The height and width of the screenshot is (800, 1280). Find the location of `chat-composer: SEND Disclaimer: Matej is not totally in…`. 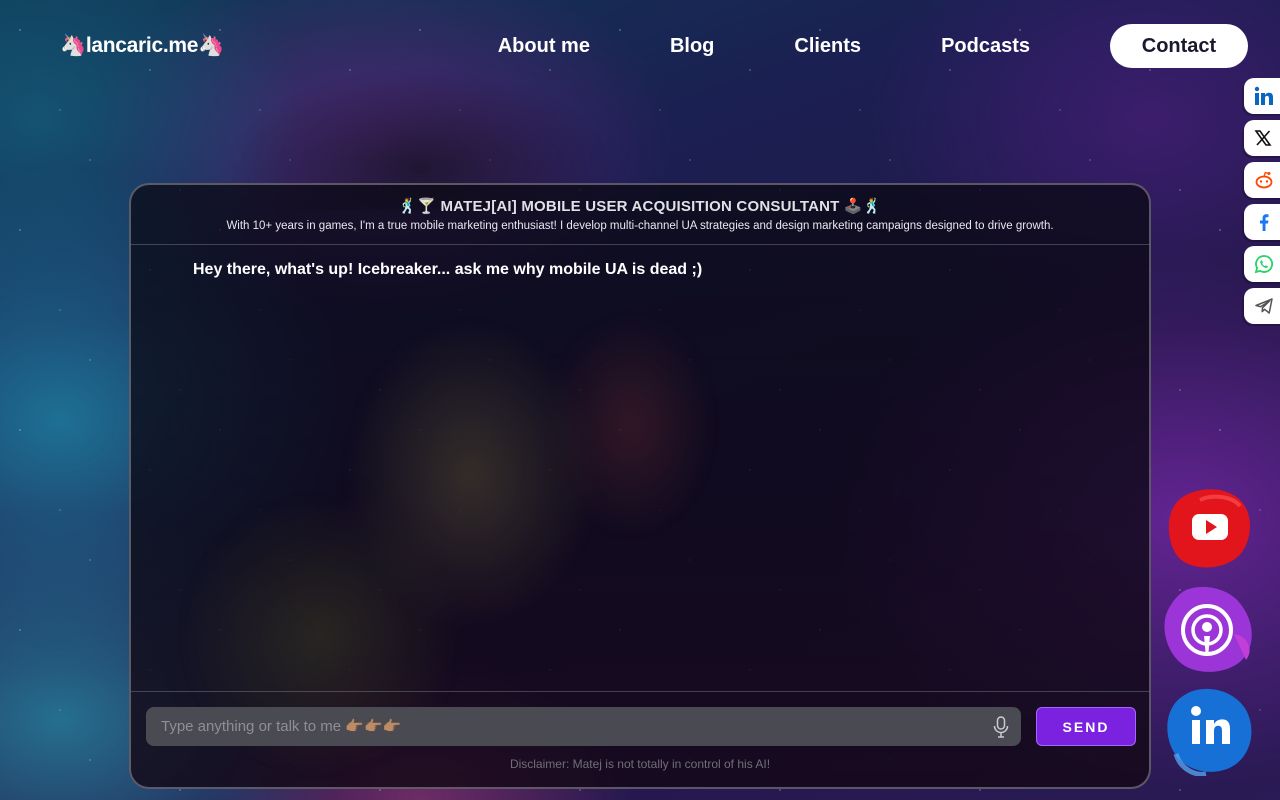

chat-composer: SEND Disclaimer: Matej is not totally in… is located at coordinates (640, 739).